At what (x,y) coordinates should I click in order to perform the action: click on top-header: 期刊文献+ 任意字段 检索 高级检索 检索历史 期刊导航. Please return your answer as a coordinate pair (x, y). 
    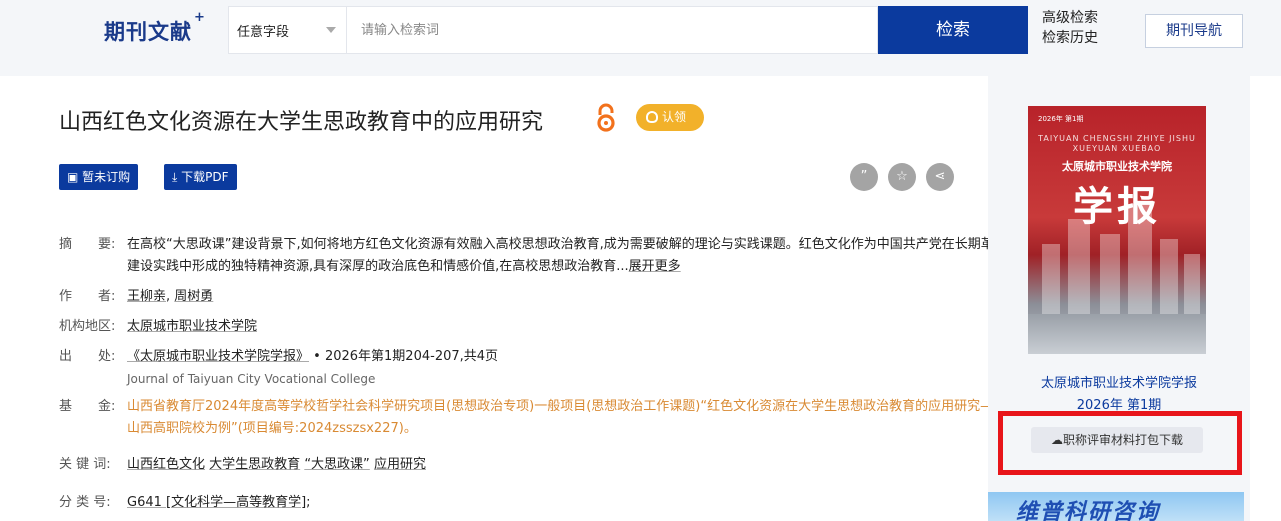
    Looking at the image, I should click on (640, 38).